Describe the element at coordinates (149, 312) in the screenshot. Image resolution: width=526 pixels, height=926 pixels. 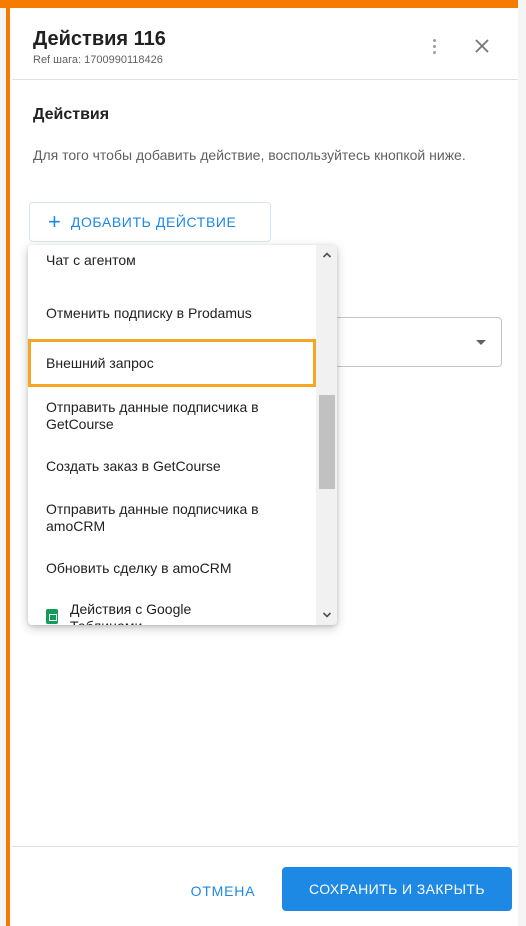
I see `menu-item-label: Отменить подписку в Prodamus` at that location.